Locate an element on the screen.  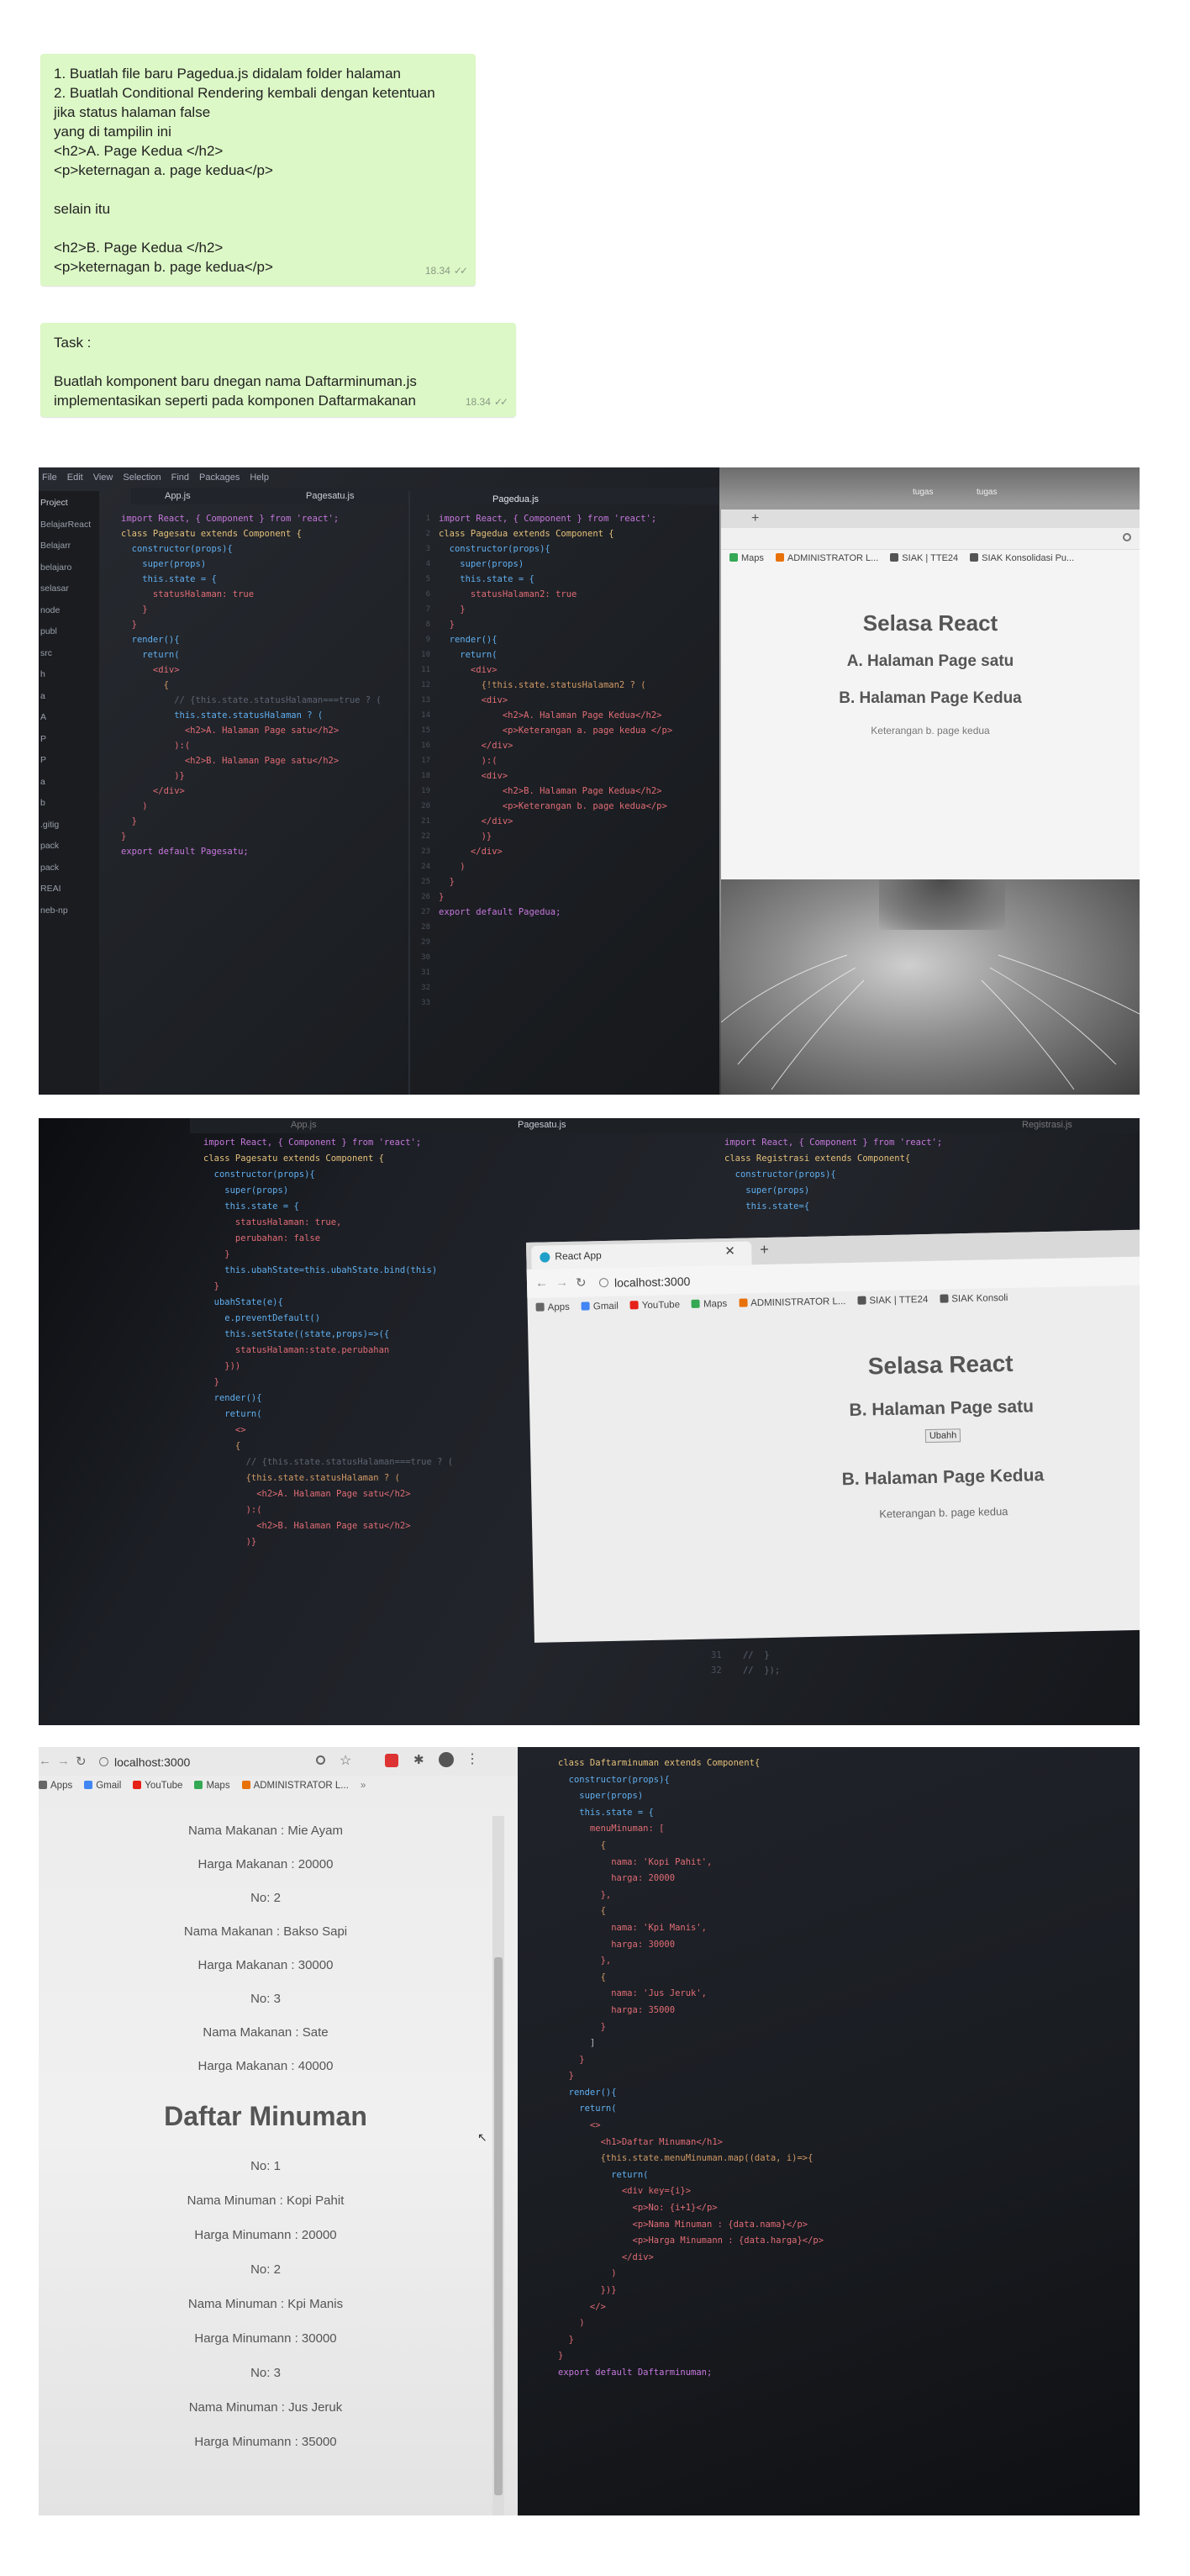
scrollbar-thumb is located at coordinates (498, 2226).